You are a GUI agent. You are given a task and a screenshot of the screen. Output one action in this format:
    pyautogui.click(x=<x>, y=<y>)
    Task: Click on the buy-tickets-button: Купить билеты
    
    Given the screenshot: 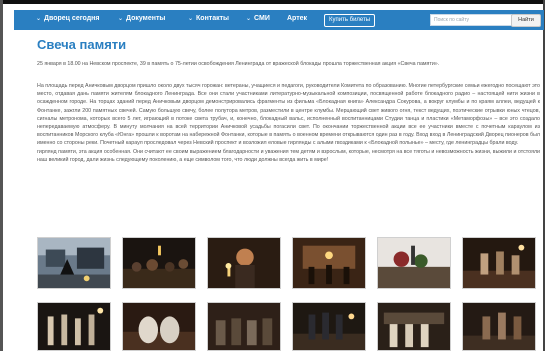 What is the action you would take?
    pyautogui.click(x=350, y=20)
    